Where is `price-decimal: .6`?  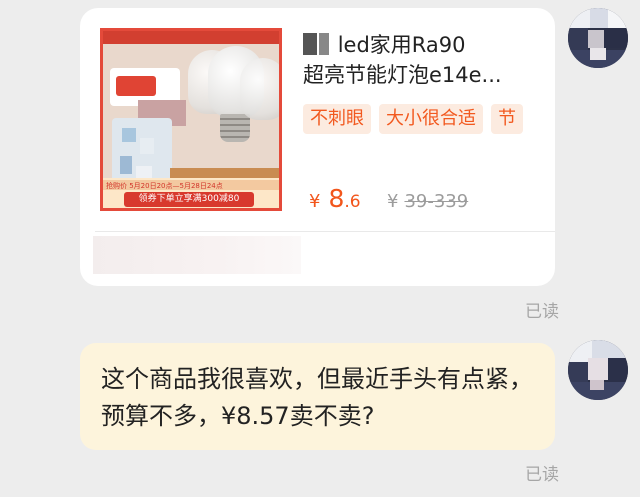 price-decimal: .6 is located at coordinates (352, 202).